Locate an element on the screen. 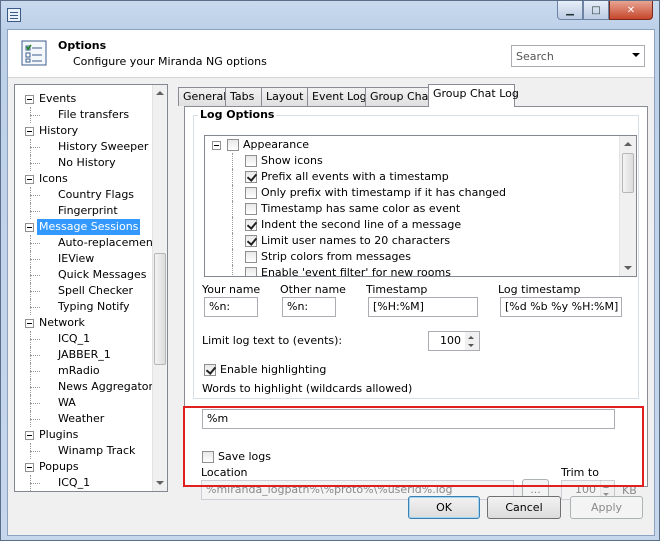  log-option-row: Indent the second line of a message is located at coordinates (410, 225).